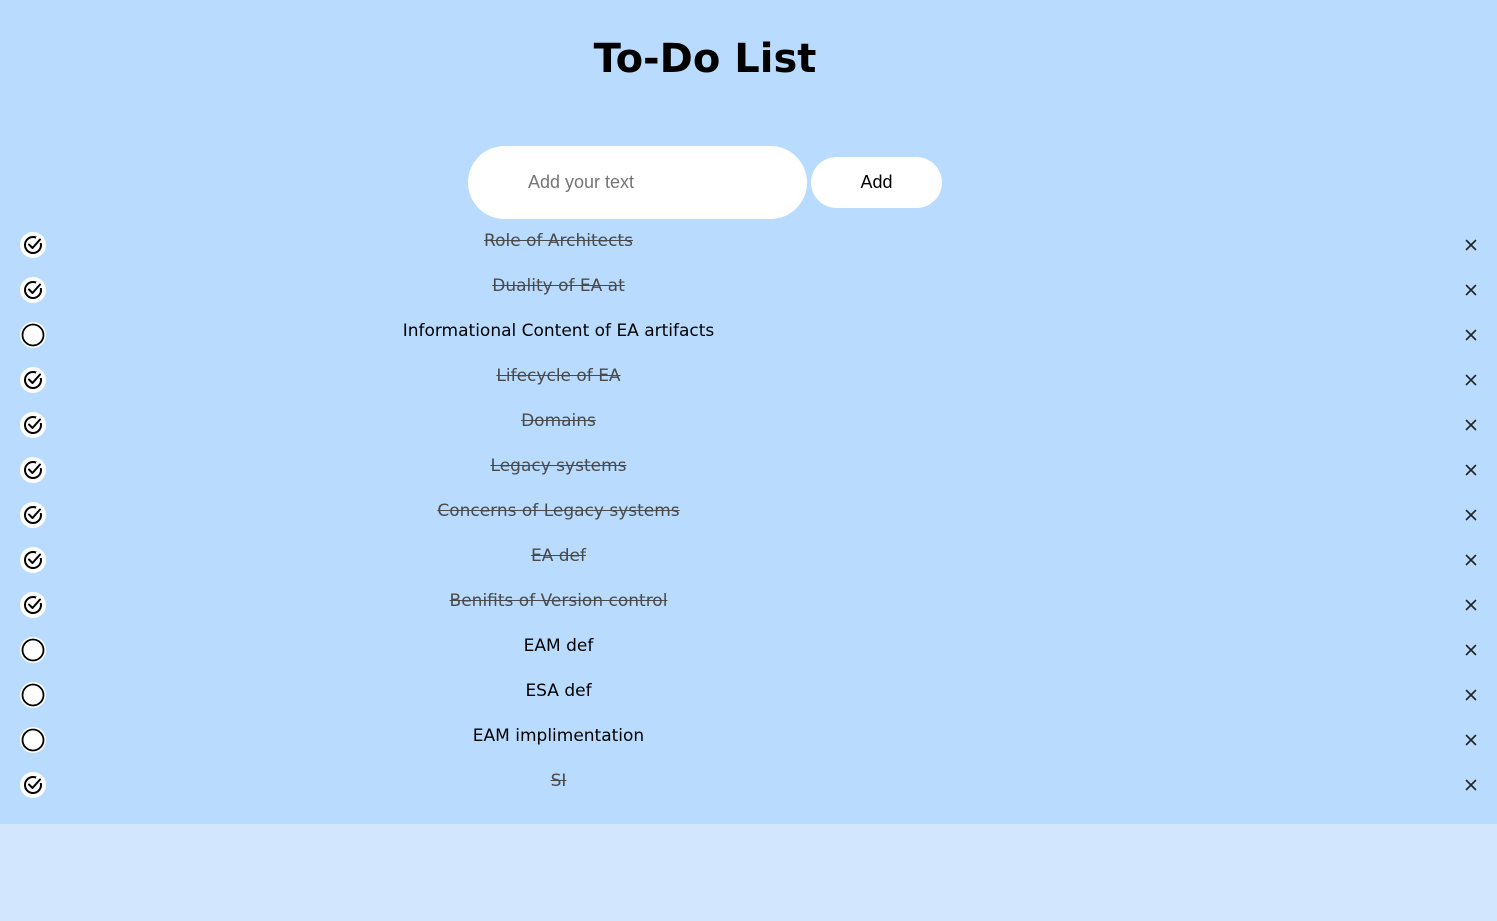 This screenshot has height=921, width=1497. What do you see at coordinates (748, 694) in the screenshot?
I see `task-item: ESA def` at bounding box center [748, 694].